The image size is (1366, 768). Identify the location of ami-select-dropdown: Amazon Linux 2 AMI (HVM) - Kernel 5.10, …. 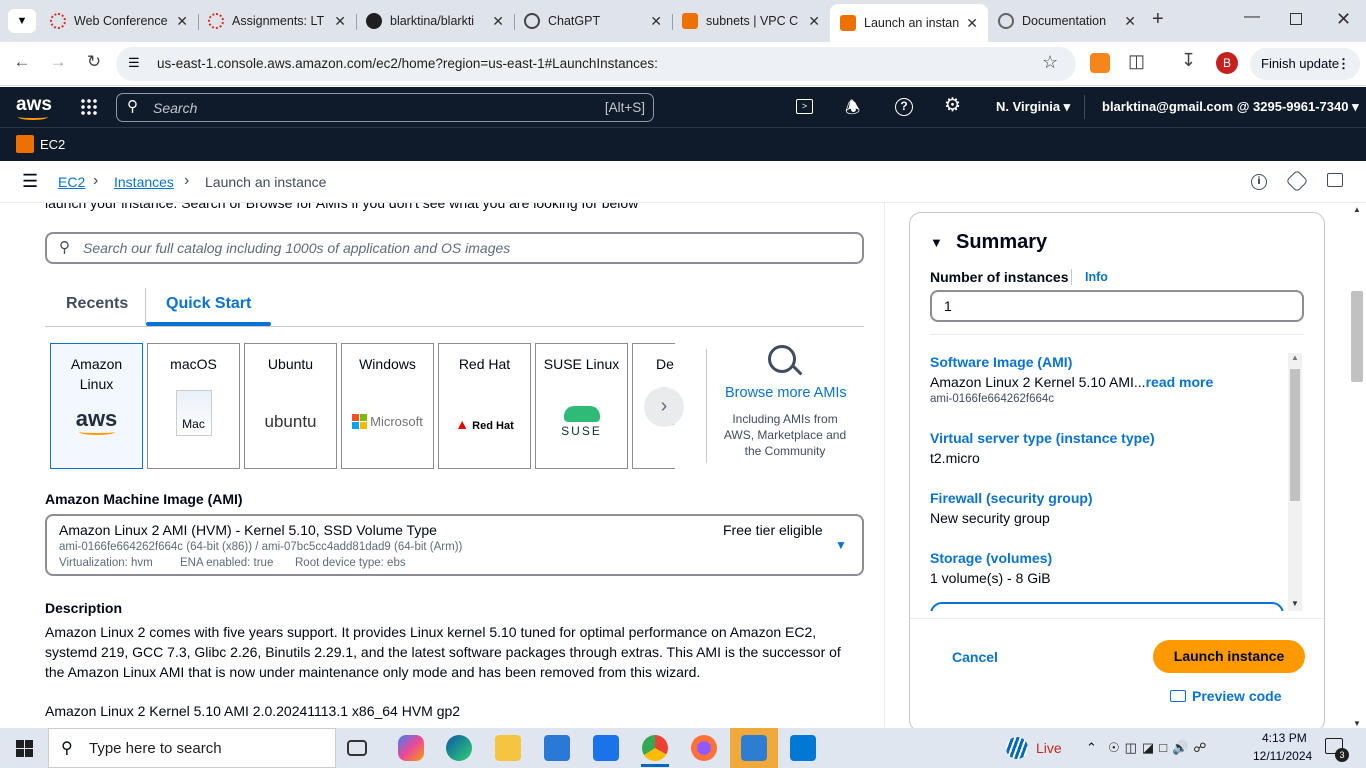
(454, 545).